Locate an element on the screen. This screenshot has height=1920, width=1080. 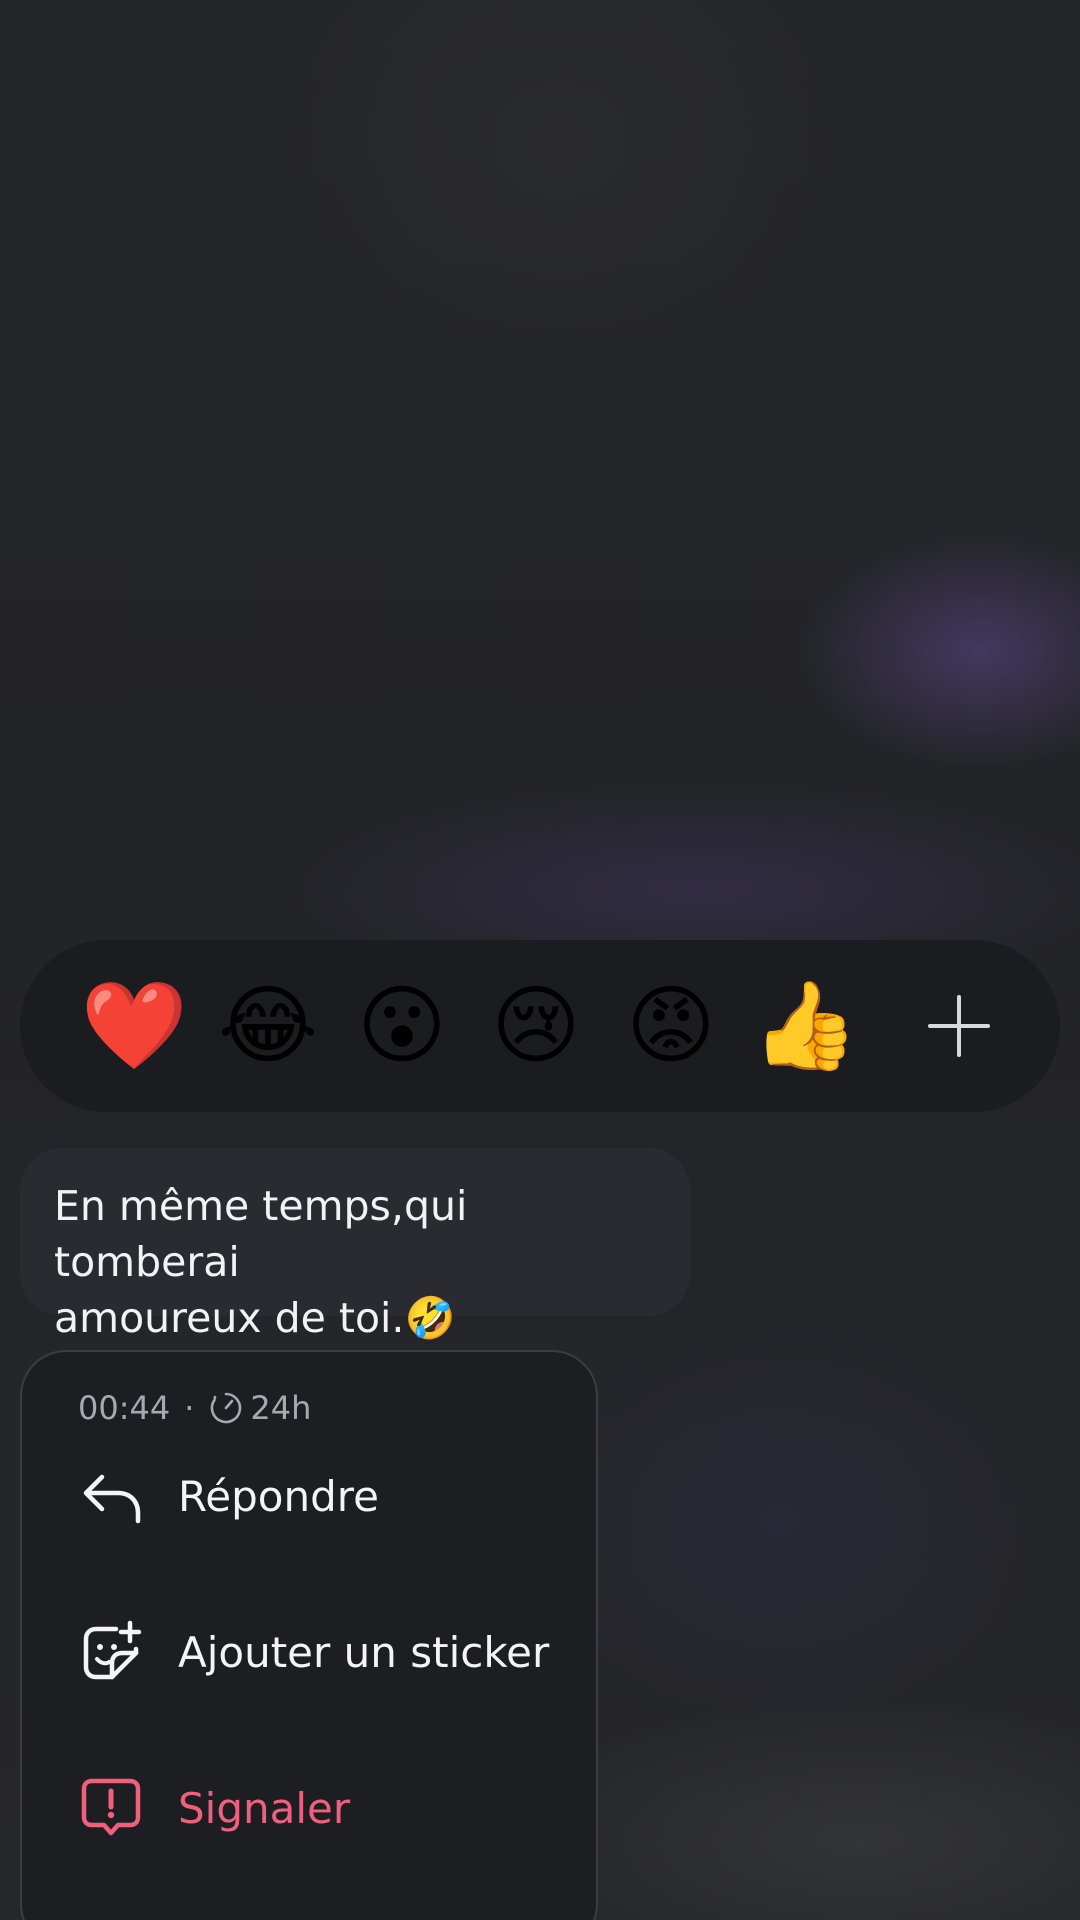
reply-menu-item: Répondre is located at coordinates (309, 1496).